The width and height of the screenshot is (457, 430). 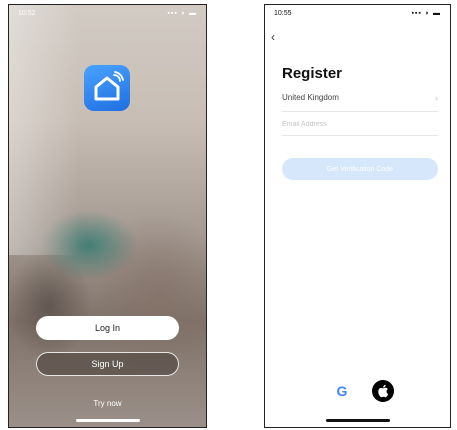 I want to click on apple-login-button, so click(x=383, y=391).